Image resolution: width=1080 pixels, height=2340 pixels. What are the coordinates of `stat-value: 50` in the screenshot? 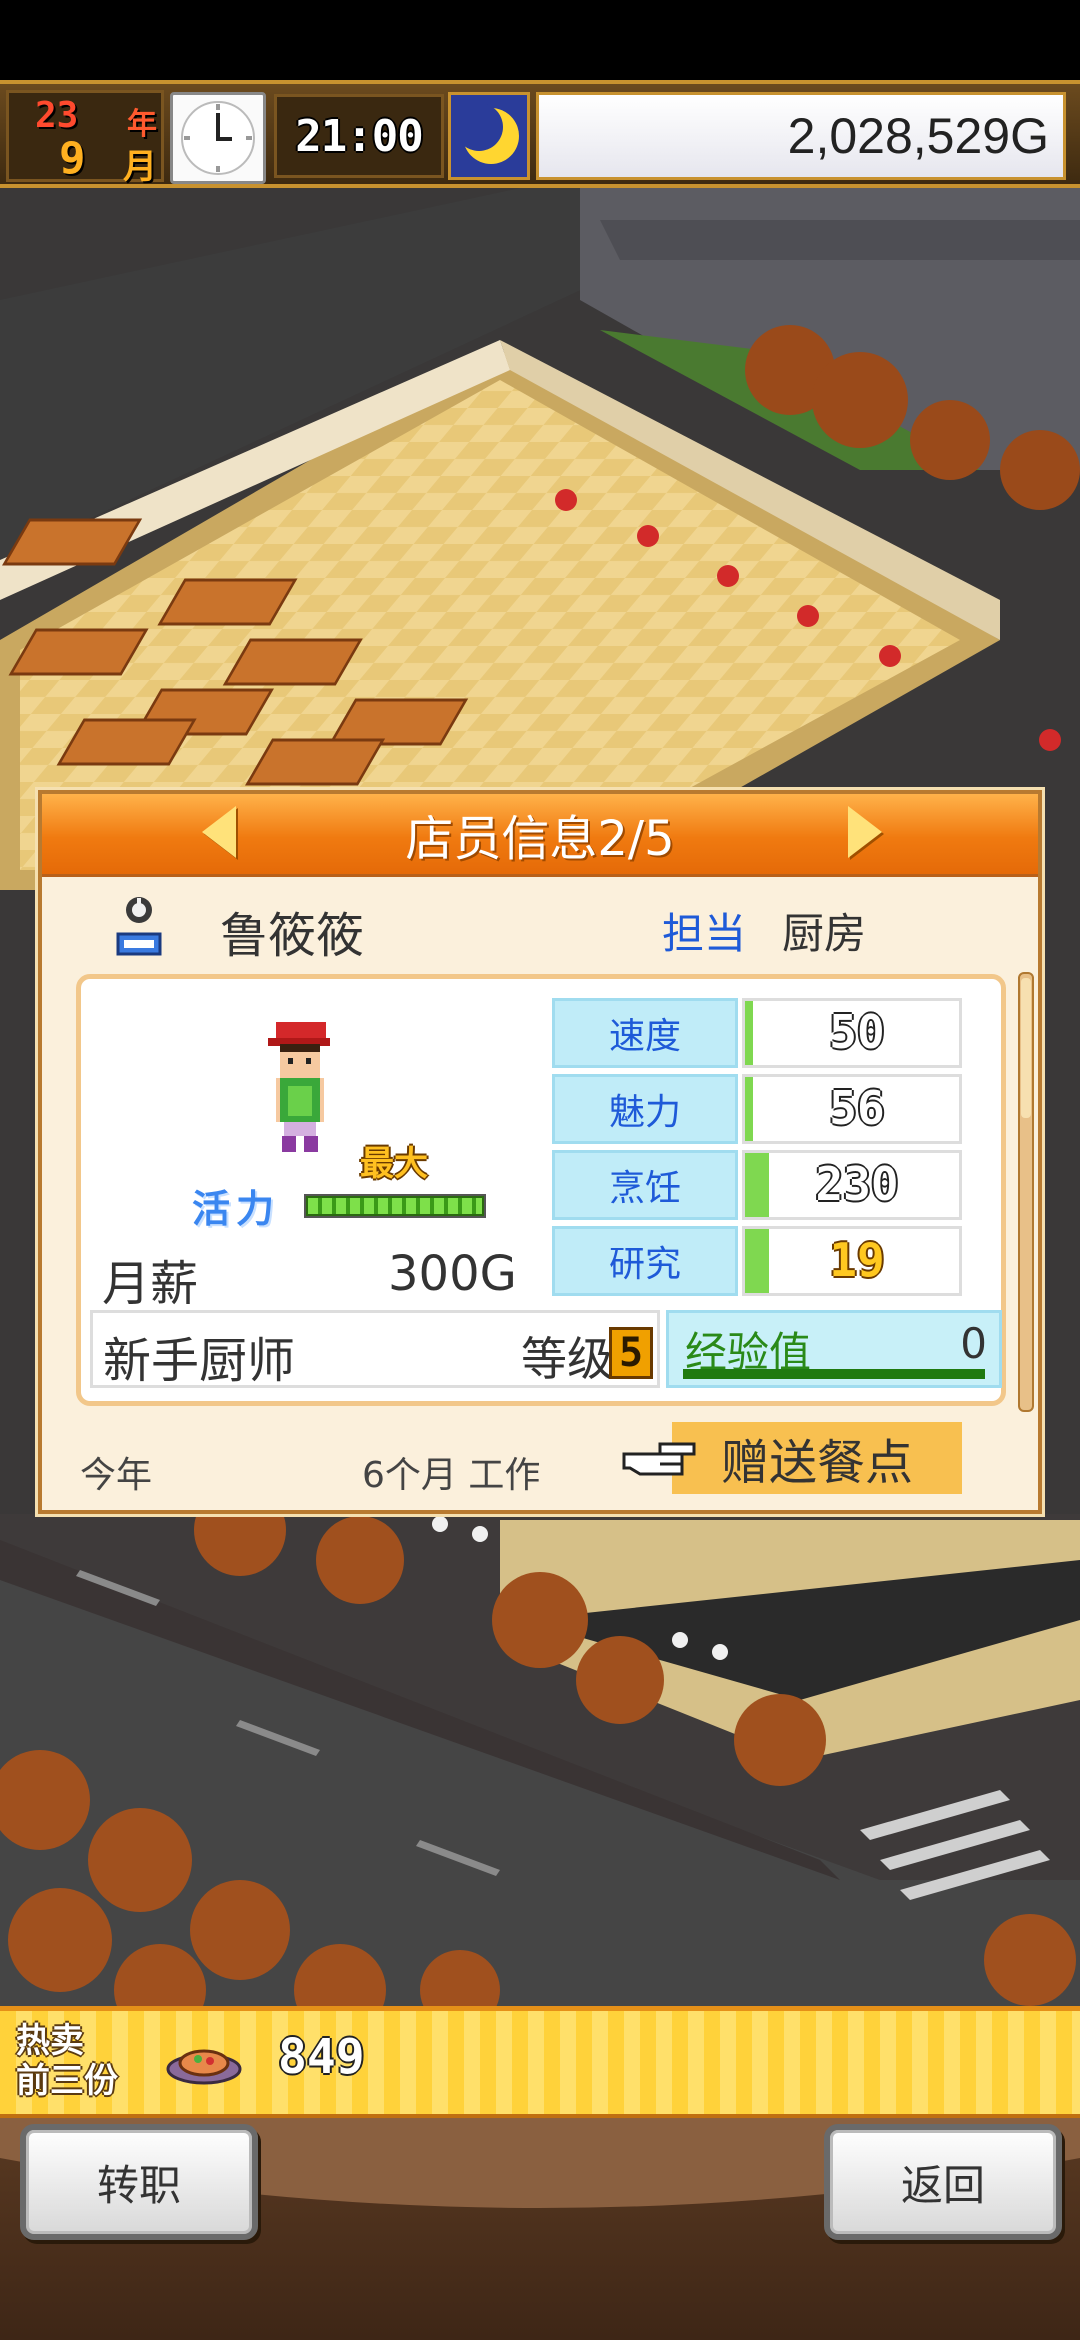 It's located at (857, 1032).